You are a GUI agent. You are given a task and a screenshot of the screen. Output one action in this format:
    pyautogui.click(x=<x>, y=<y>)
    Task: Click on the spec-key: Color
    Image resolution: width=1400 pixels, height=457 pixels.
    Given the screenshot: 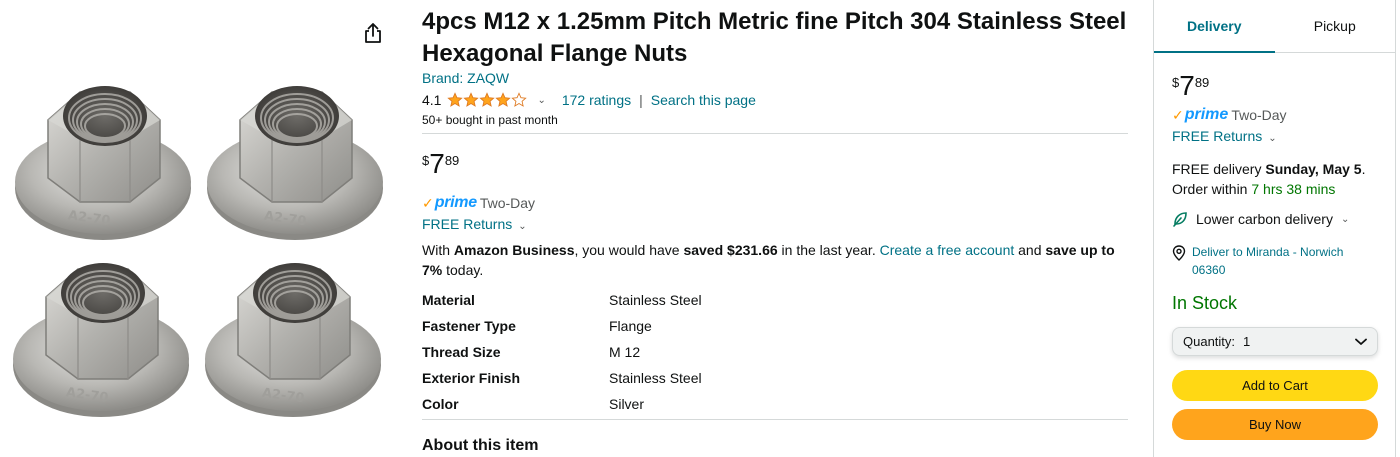 What is the action you would take?
    pyautogui.click(x=440, y=404)
    